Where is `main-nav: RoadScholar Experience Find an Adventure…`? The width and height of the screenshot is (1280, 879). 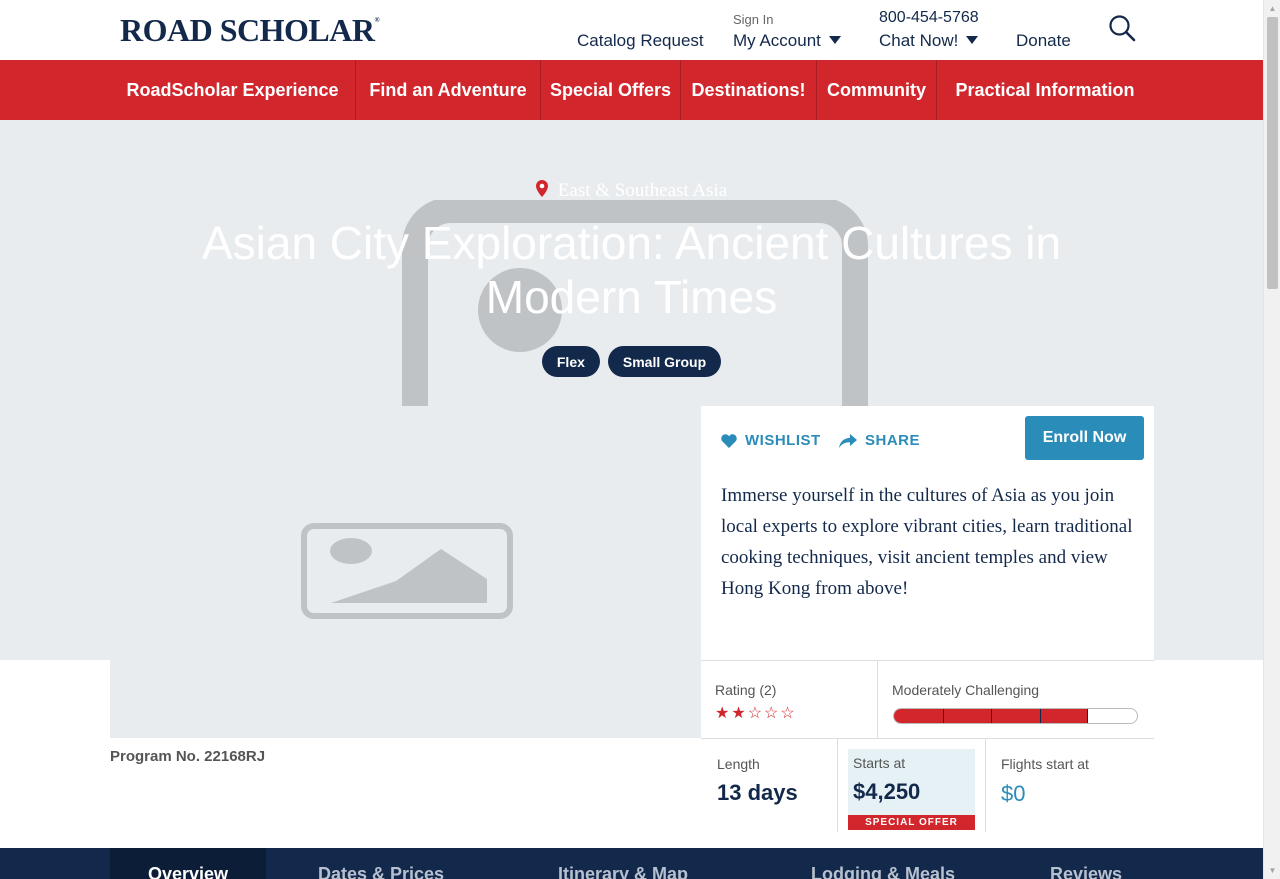
main-nav: RoadScholar Experience Find an Adventure… is located at coordinates (631, 90).